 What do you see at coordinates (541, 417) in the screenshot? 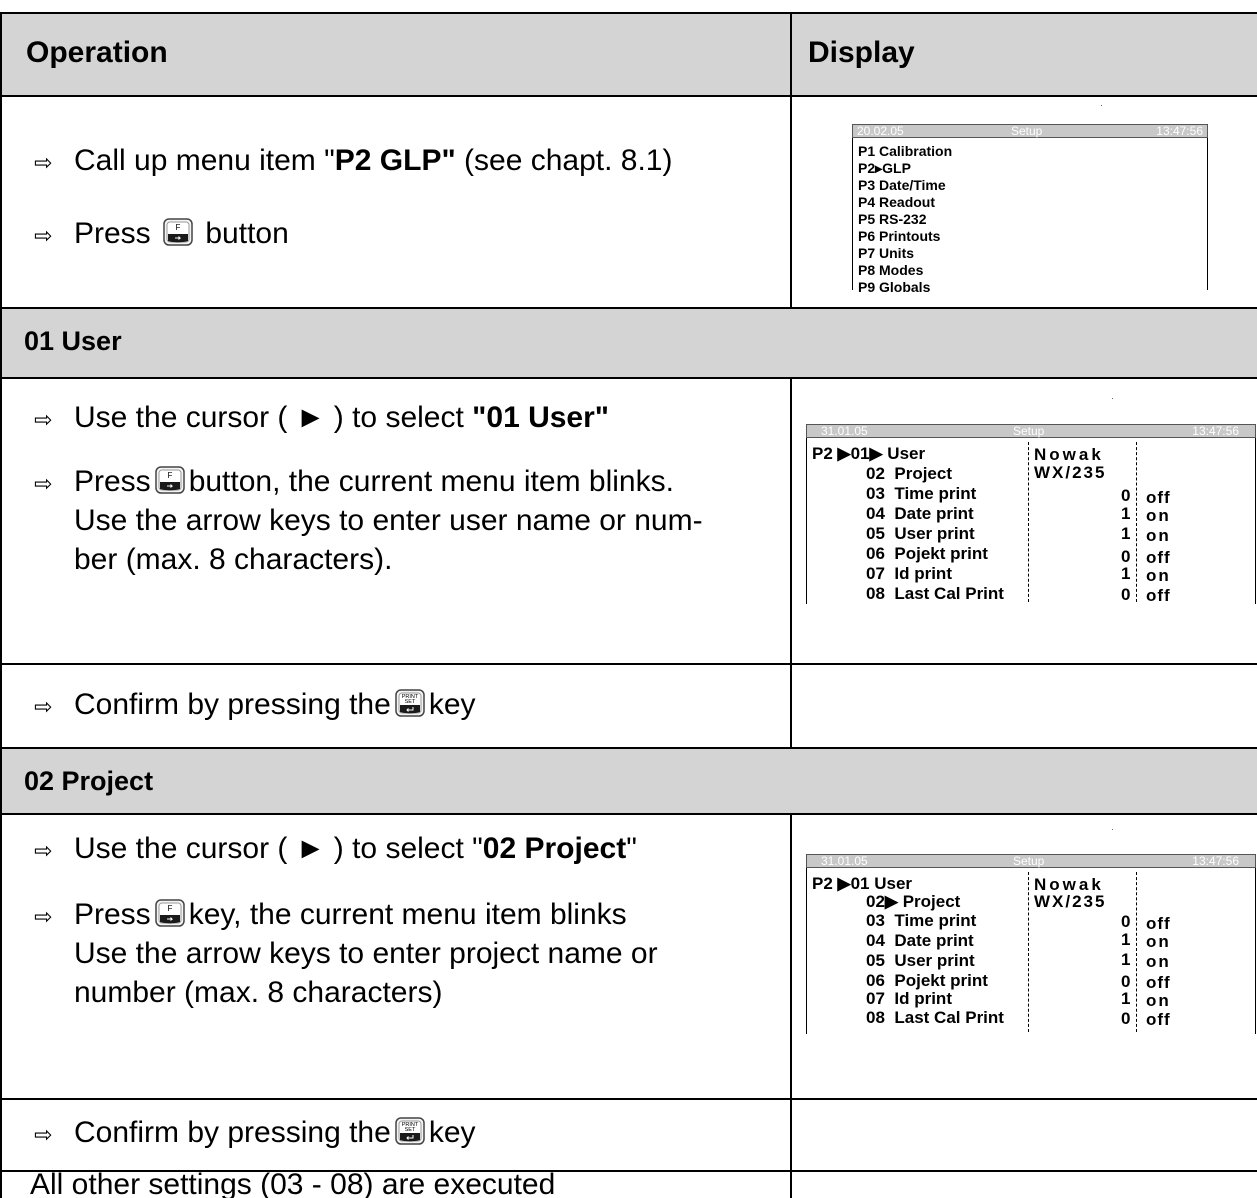
I see `instruction-bold: "01 User"` at bounding box center [541, 417].